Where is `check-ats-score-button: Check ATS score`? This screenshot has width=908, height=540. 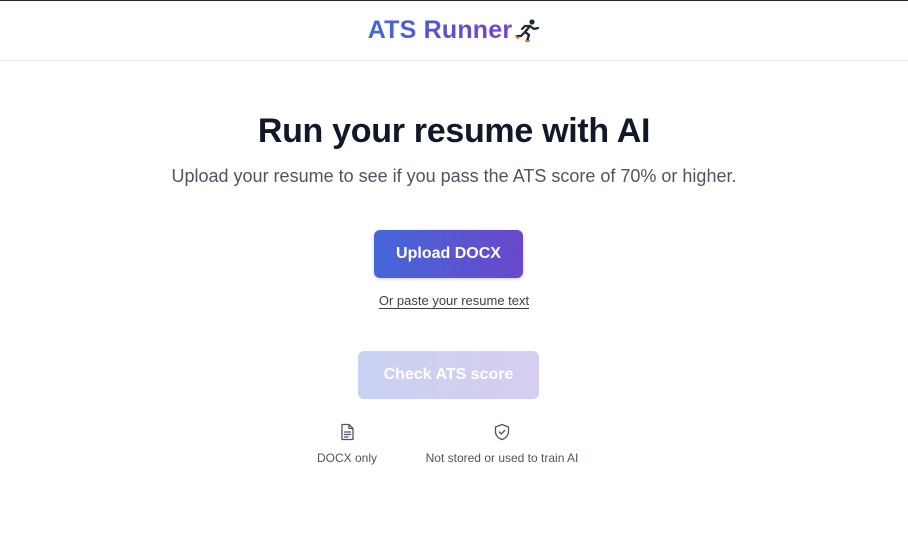 check-ats-score-button: Check ATS score is located at coordinates (448, 375).